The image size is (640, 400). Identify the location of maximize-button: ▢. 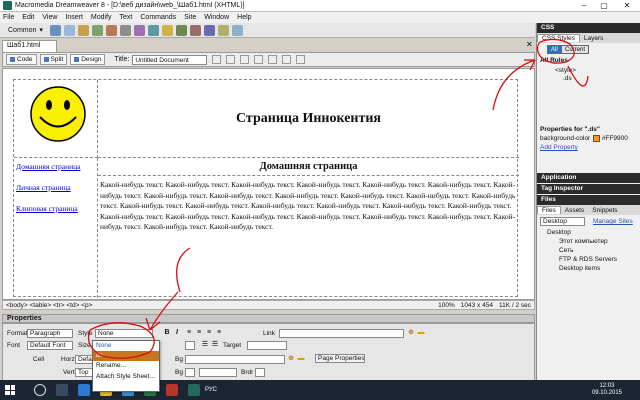
(604, 6).